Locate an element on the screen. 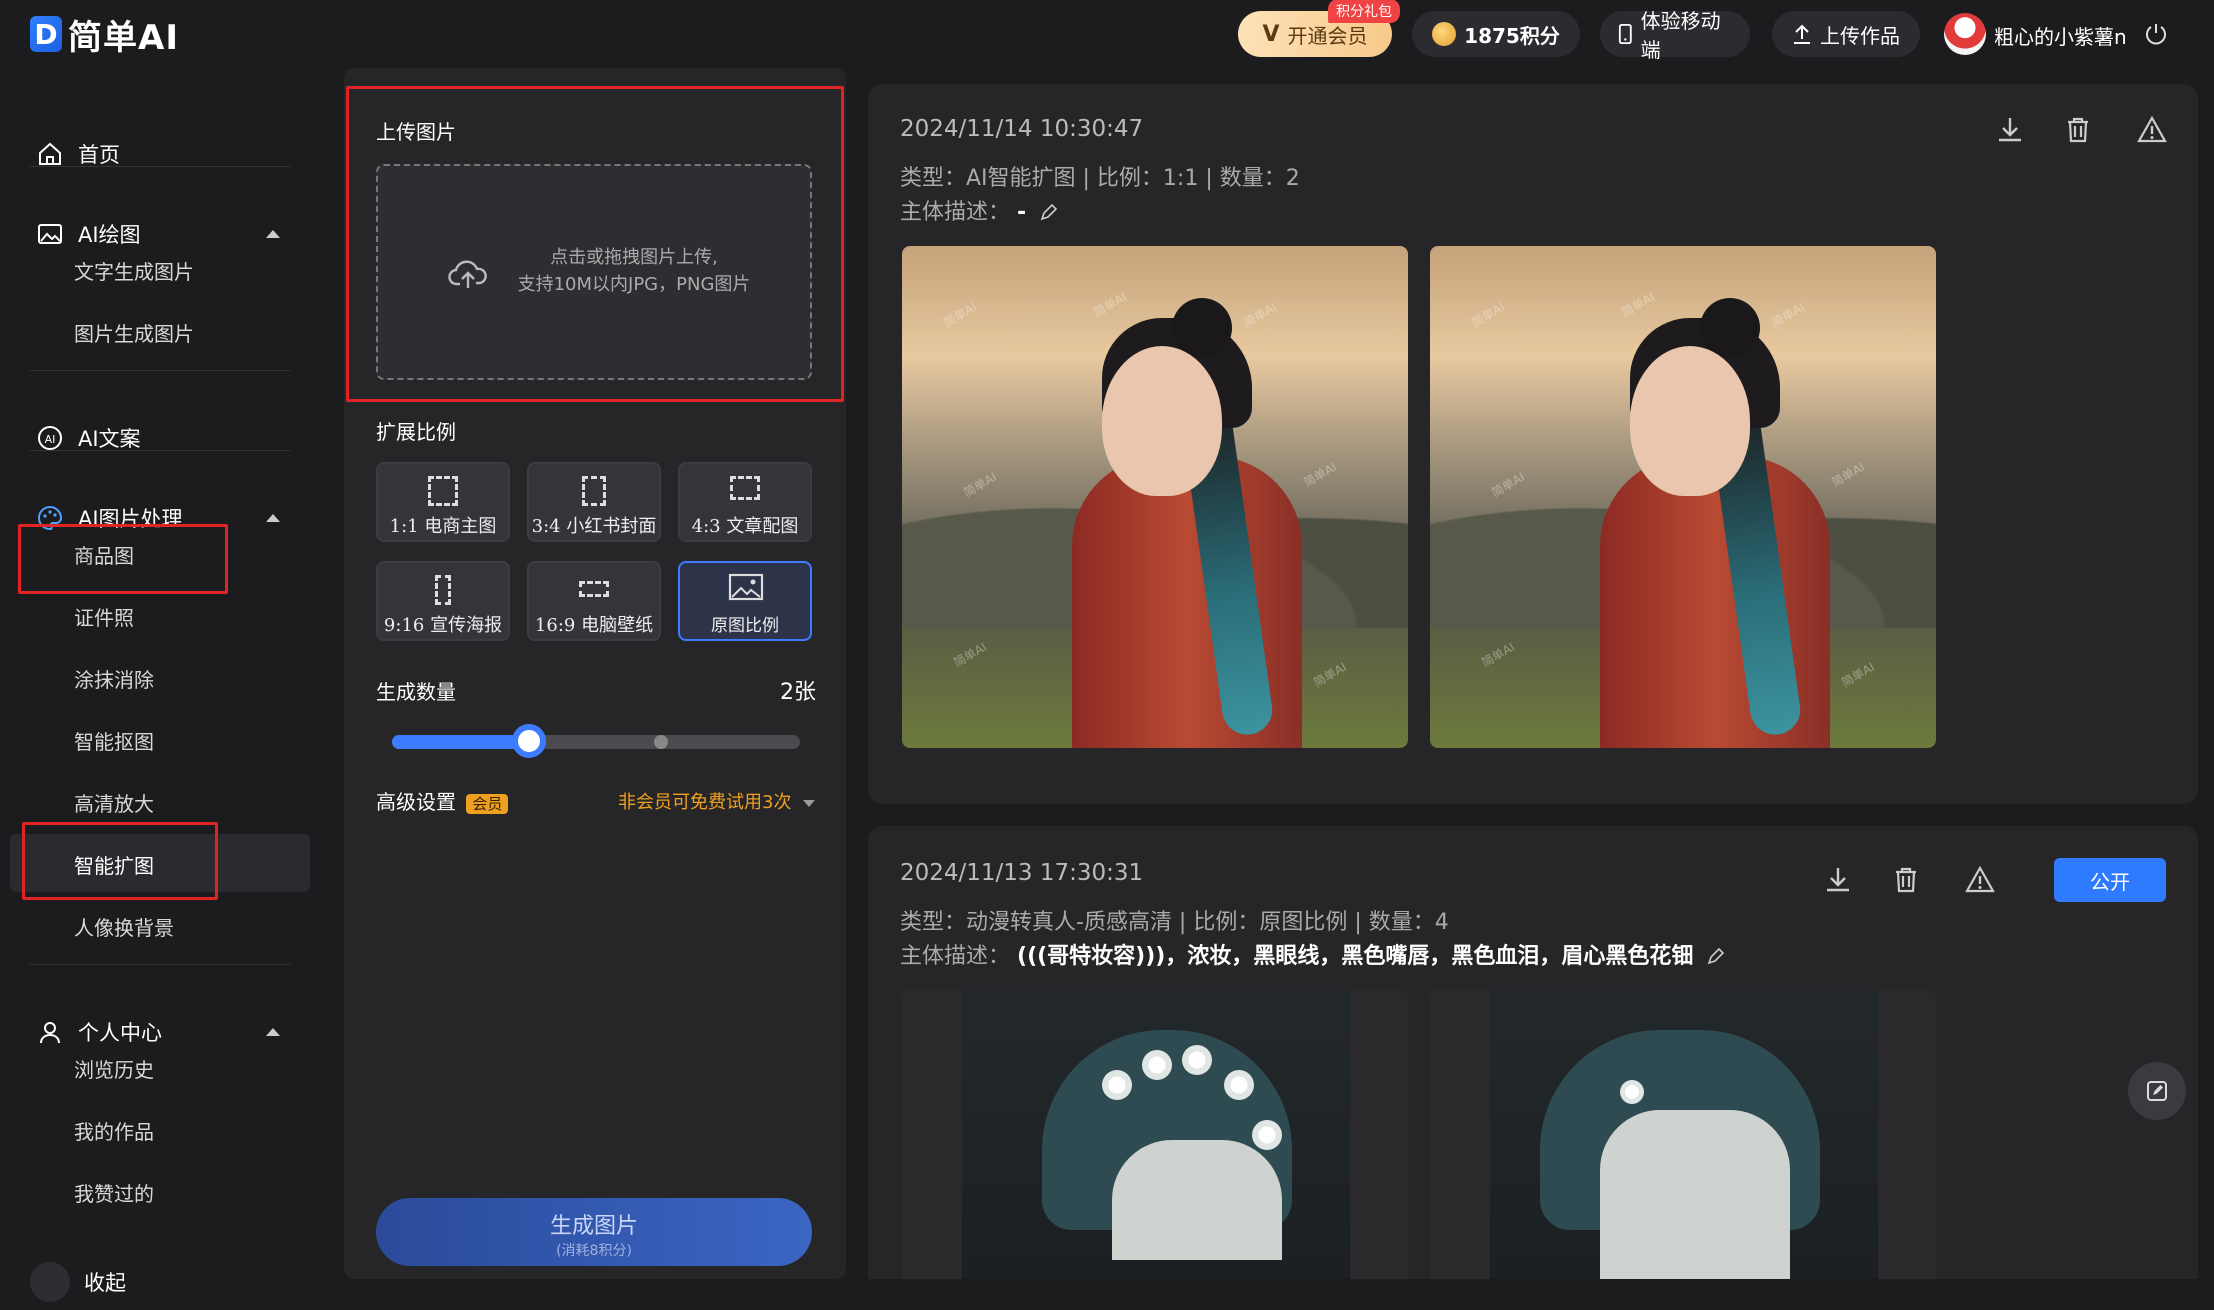 The image size is (2214, 1310). mobile-button: 体验移动端 is located at coordinates (1675, 35).